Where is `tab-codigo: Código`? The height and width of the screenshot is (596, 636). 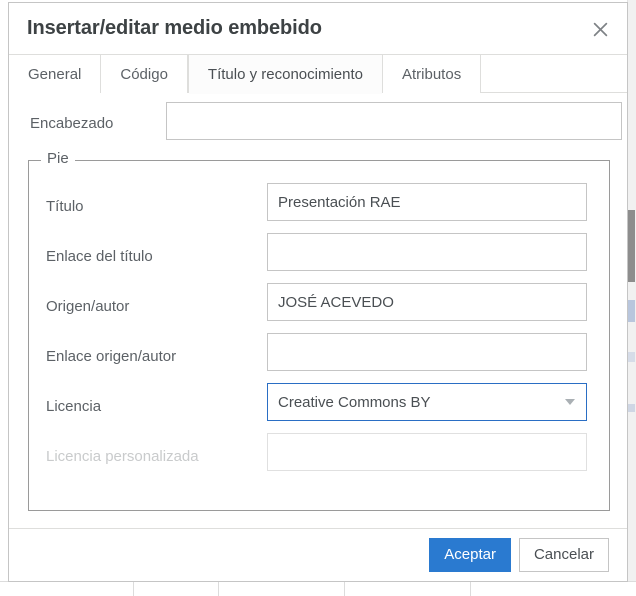
tab-codigo: Código is located at coordinates (144, 74).